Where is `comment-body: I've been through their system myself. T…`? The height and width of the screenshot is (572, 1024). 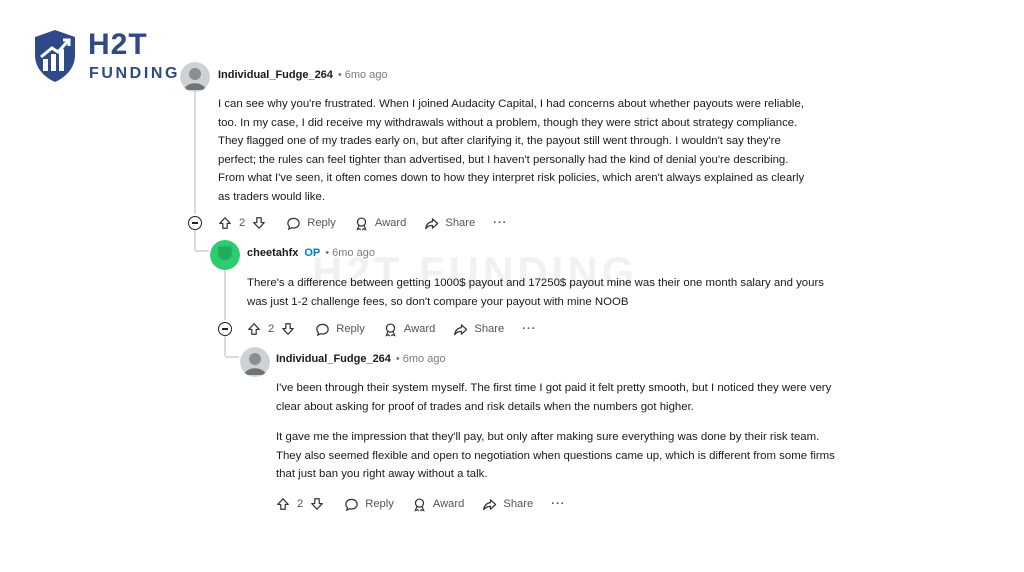 comment-body: I've been through their system myself. T… is located at coordinates (556, 437).